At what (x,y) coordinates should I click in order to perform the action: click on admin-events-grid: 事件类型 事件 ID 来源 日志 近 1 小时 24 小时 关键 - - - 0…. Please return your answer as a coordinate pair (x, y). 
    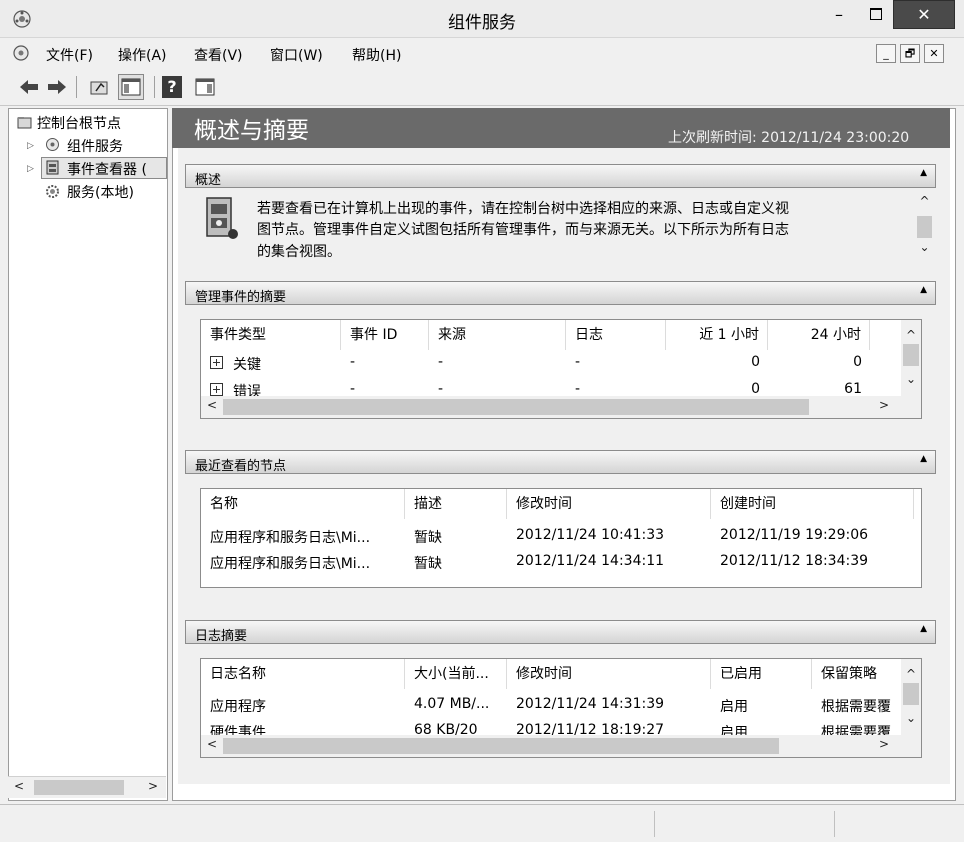
    Looking at the image, I should click on (561, 369).